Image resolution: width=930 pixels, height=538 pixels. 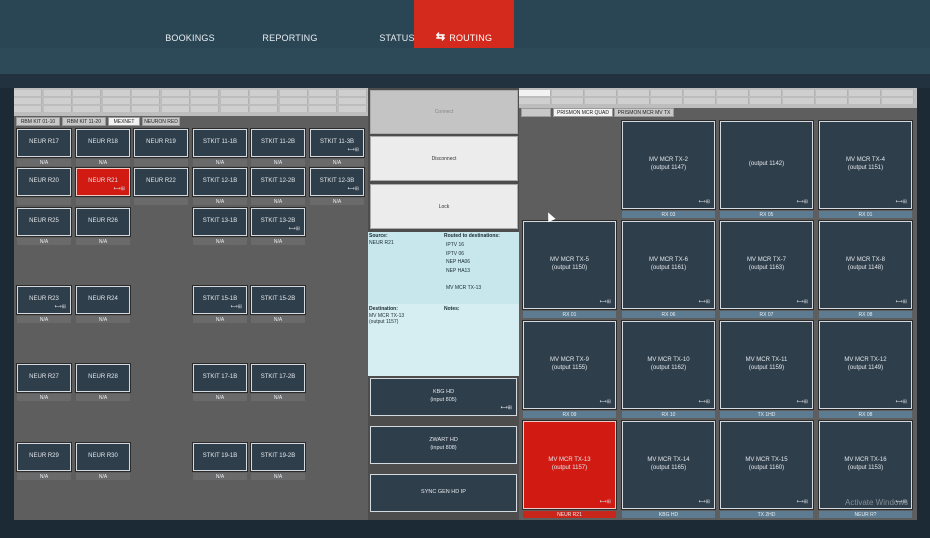 I want to click on subgroup-tab: RBM KIT 11-20, so click(x=84, y=121).